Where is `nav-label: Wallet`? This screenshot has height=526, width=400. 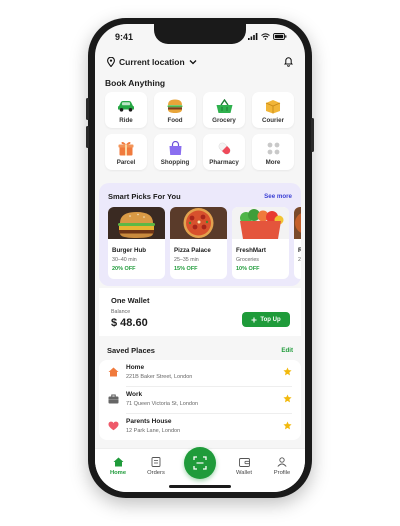
nav-label: Wallet is located at coordinates (244, 473).